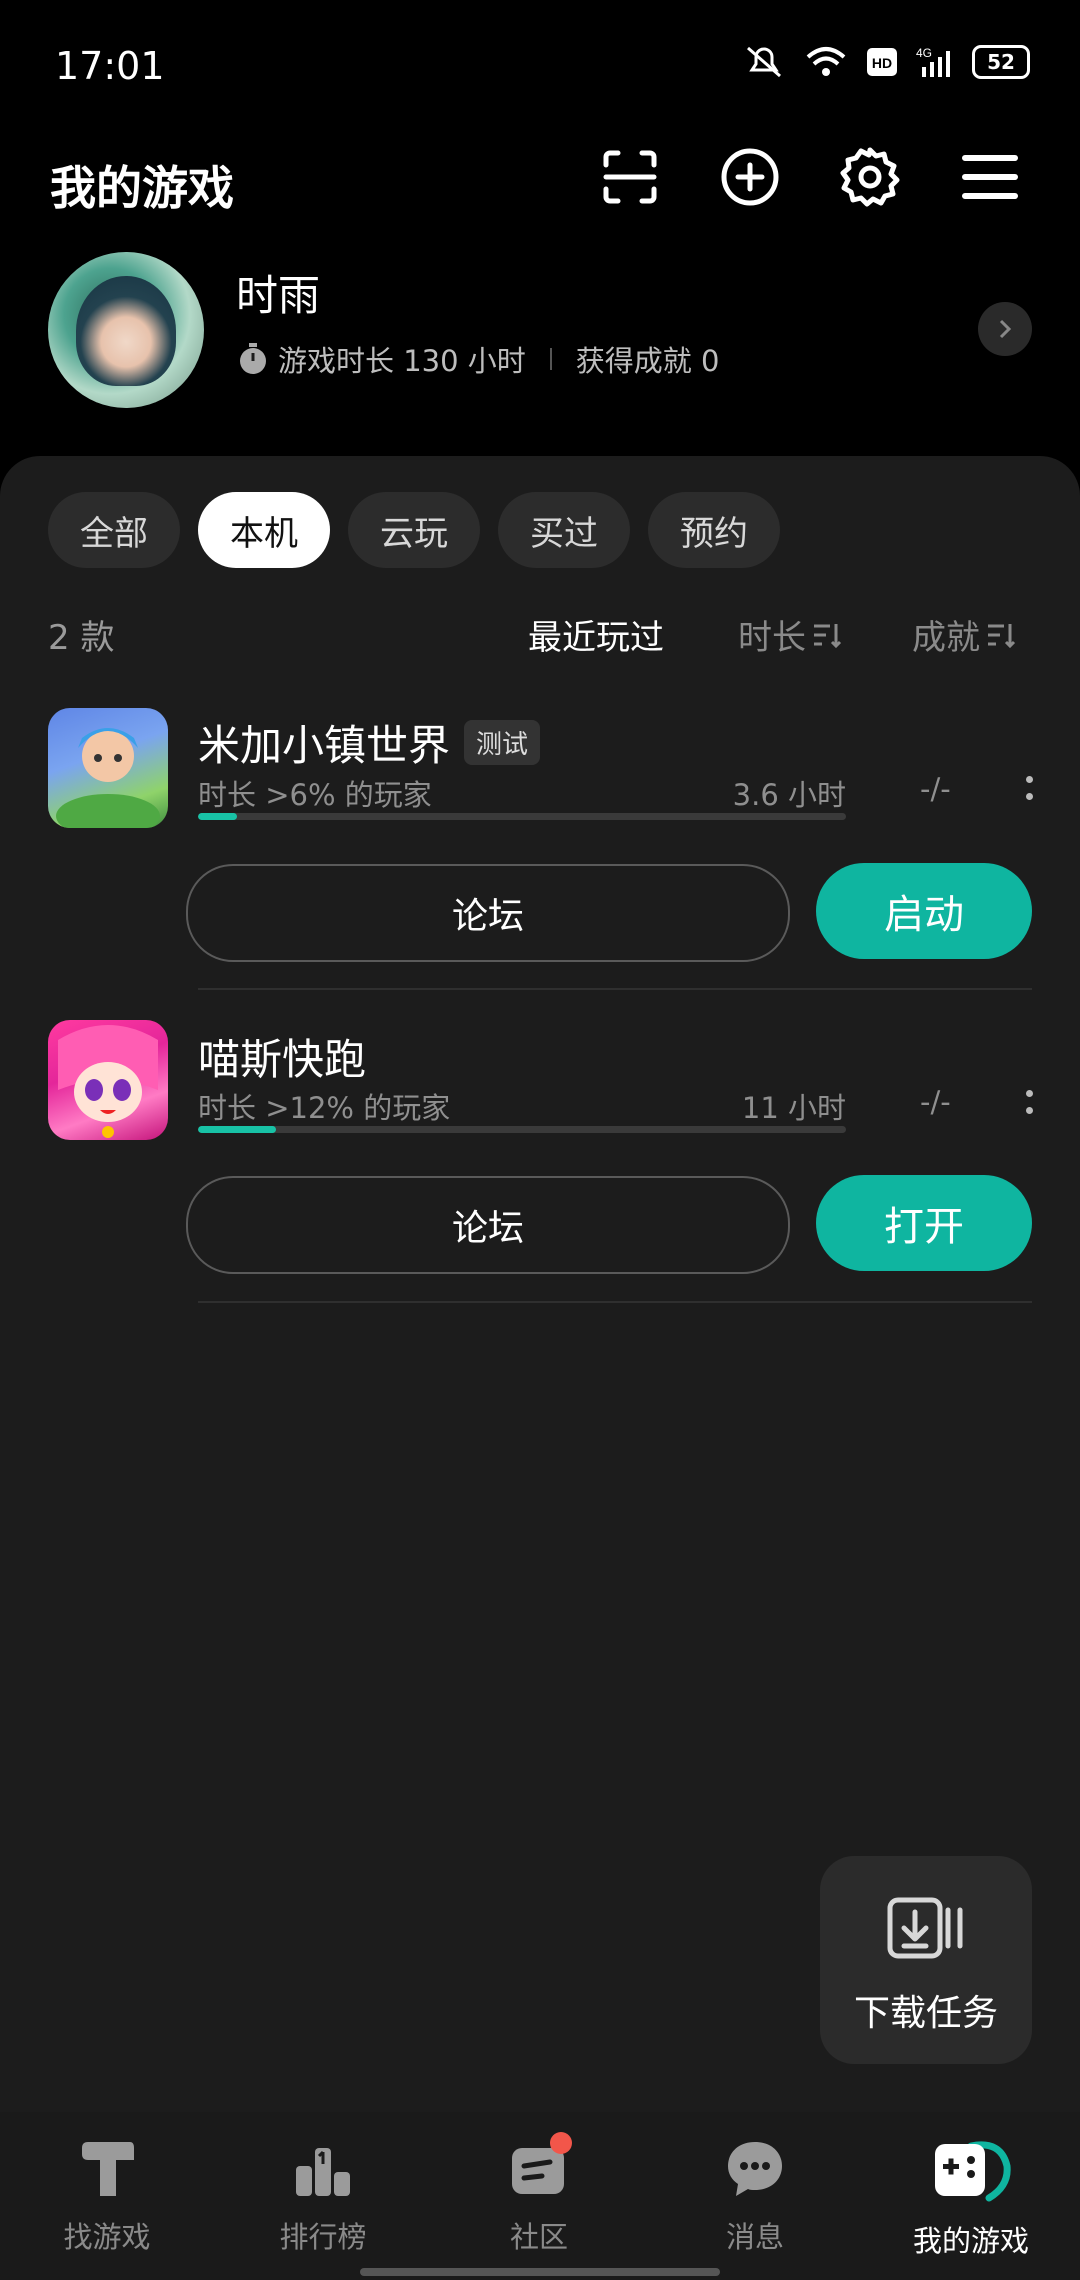 The image size is (1080, 2280). I want to click on sort-duration-label: 时长, so click(772, 638).